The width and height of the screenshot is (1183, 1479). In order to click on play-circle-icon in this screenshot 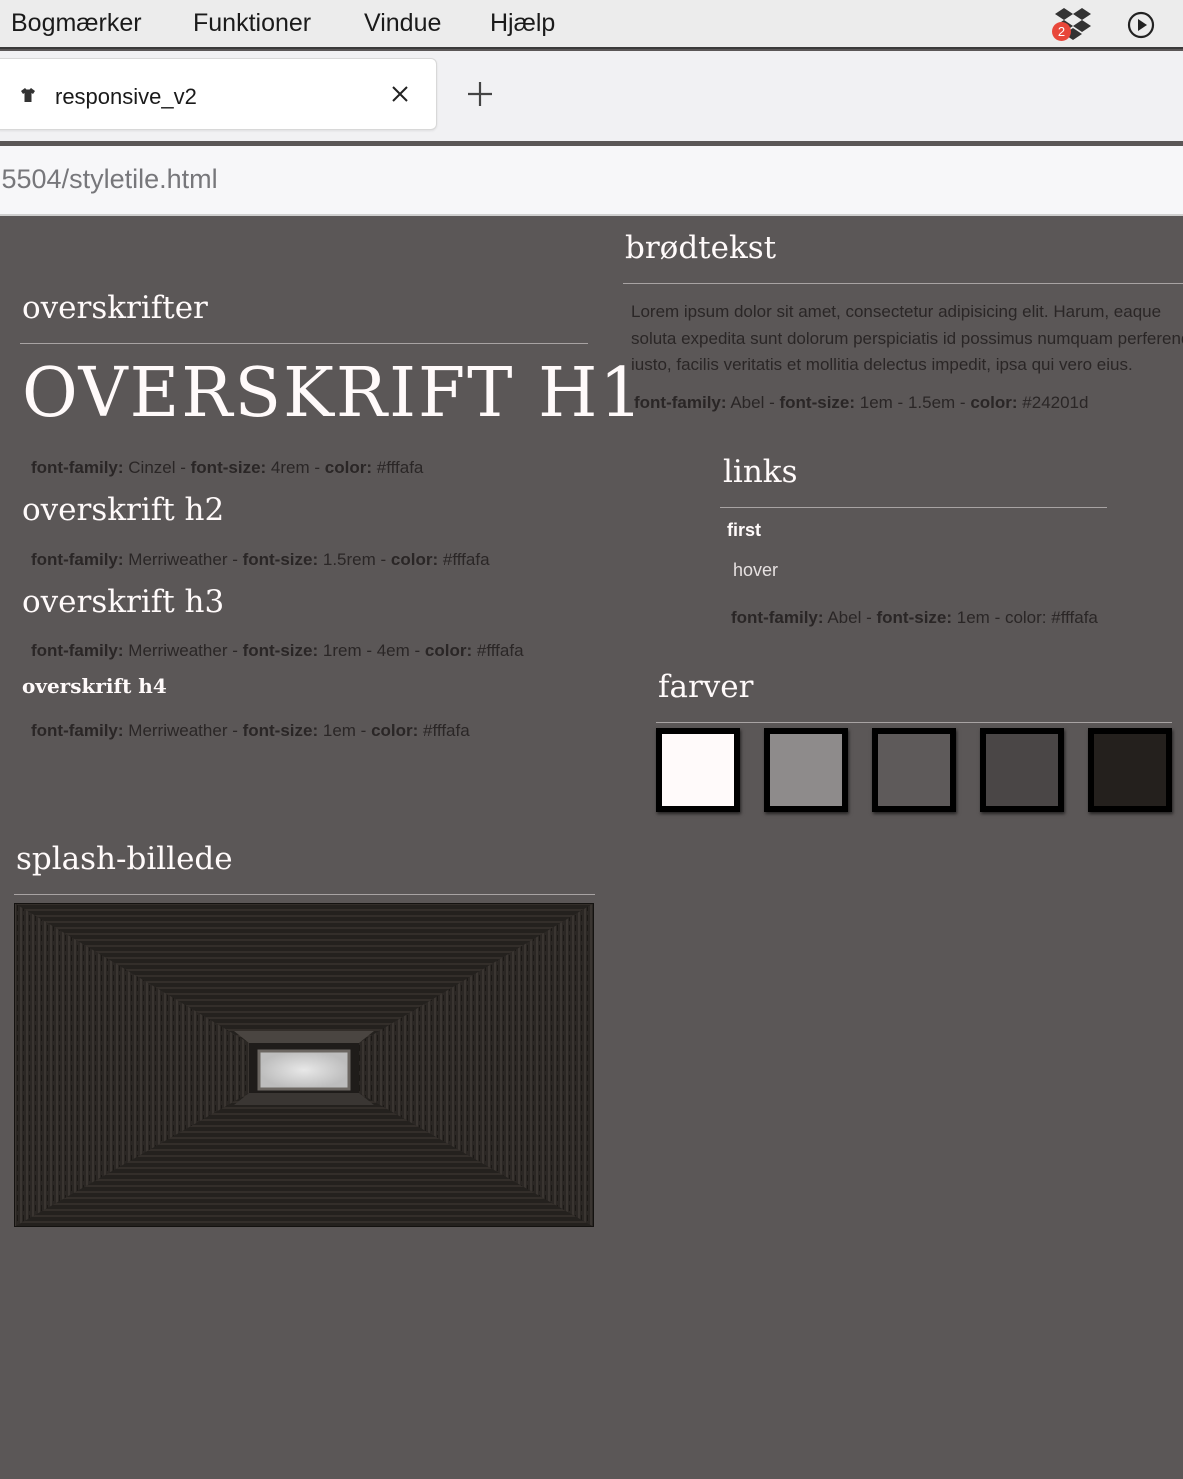, I will do `click(1141, 25)`.